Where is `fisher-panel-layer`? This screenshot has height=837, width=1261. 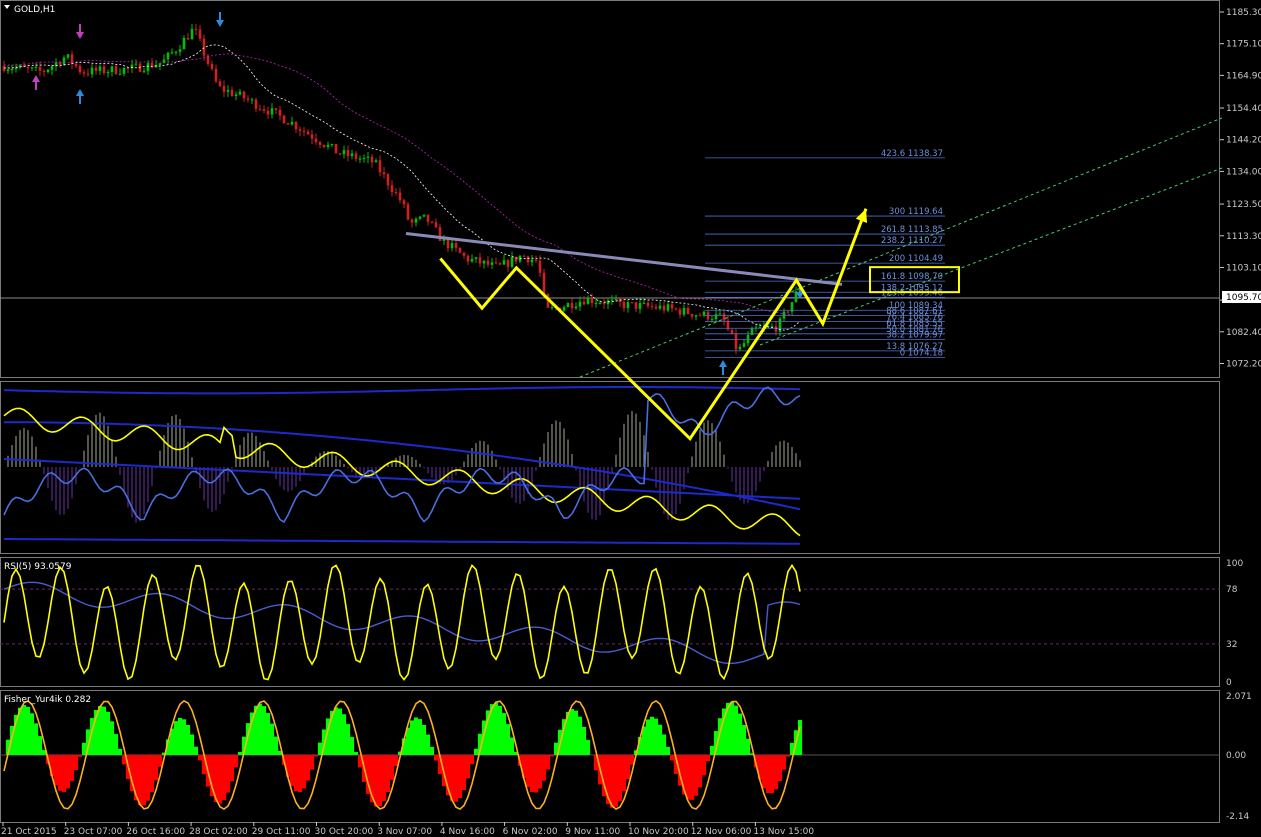 fisher-panel-layer is located at coordinates (610, 755).